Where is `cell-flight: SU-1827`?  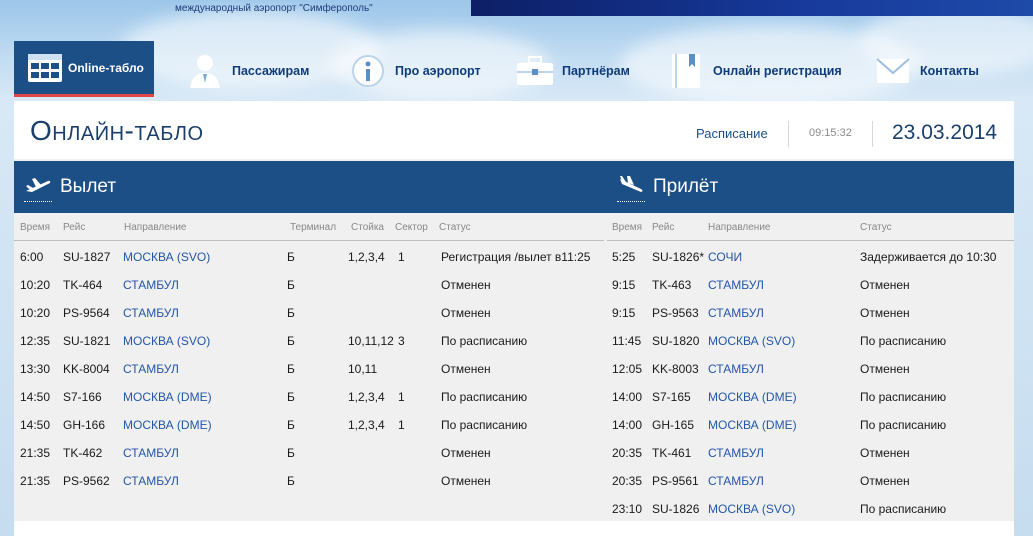 cell-flight: SU-1827 is located at coordinates (87, 257).